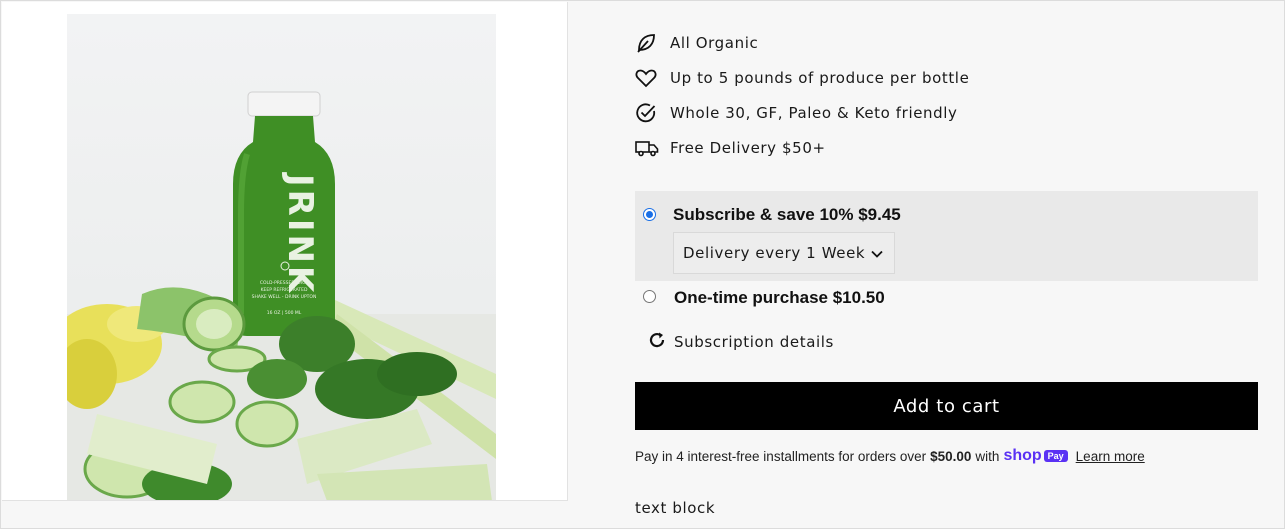 The image size is (1285, 529). I want to click on pay-badge: Pay, so click(1055, 456).